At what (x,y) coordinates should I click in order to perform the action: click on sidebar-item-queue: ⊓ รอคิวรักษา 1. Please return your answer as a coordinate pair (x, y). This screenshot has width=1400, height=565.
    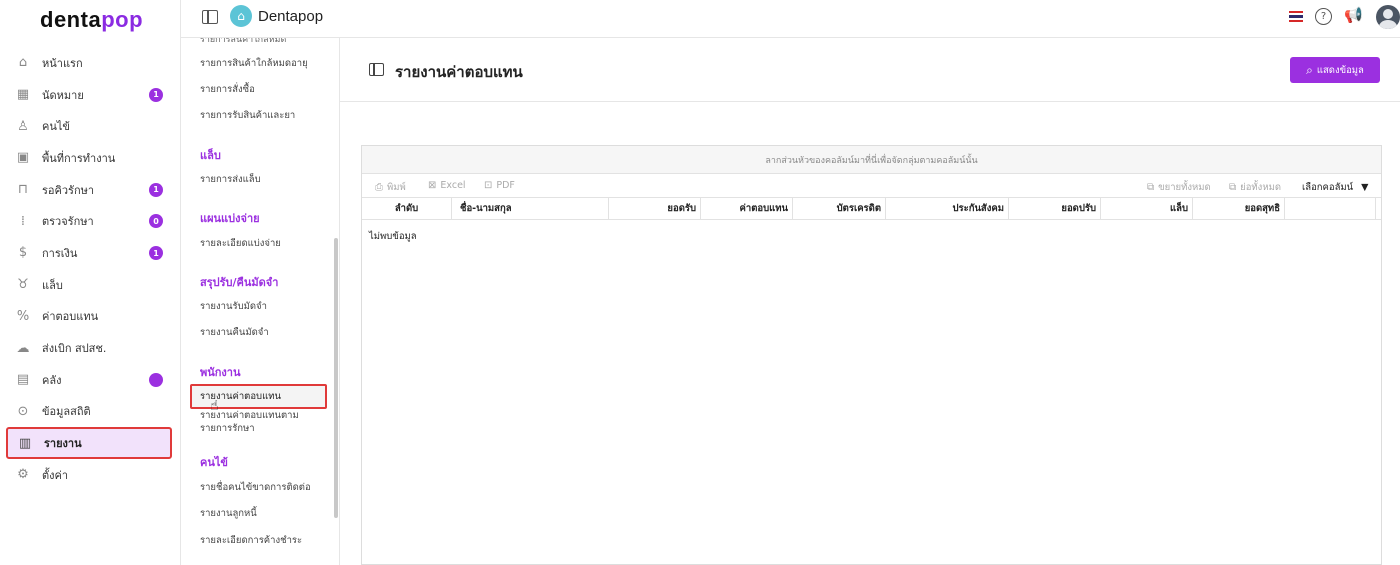
    Looking at the image, I should click on (89, 190).